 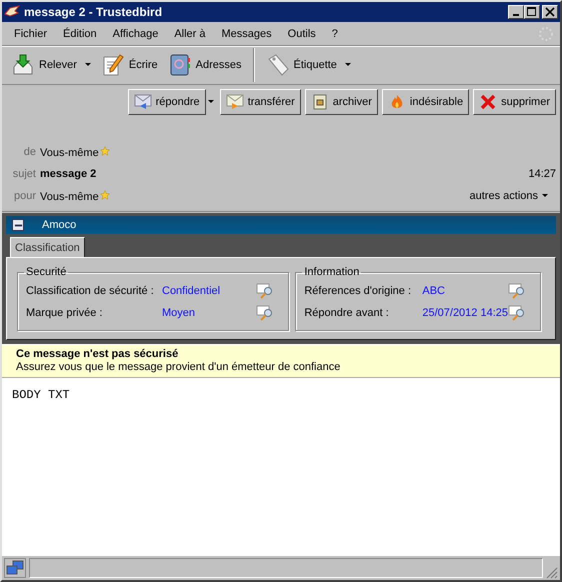 I want to click on tab: Classification, so click(x=47, y=247).